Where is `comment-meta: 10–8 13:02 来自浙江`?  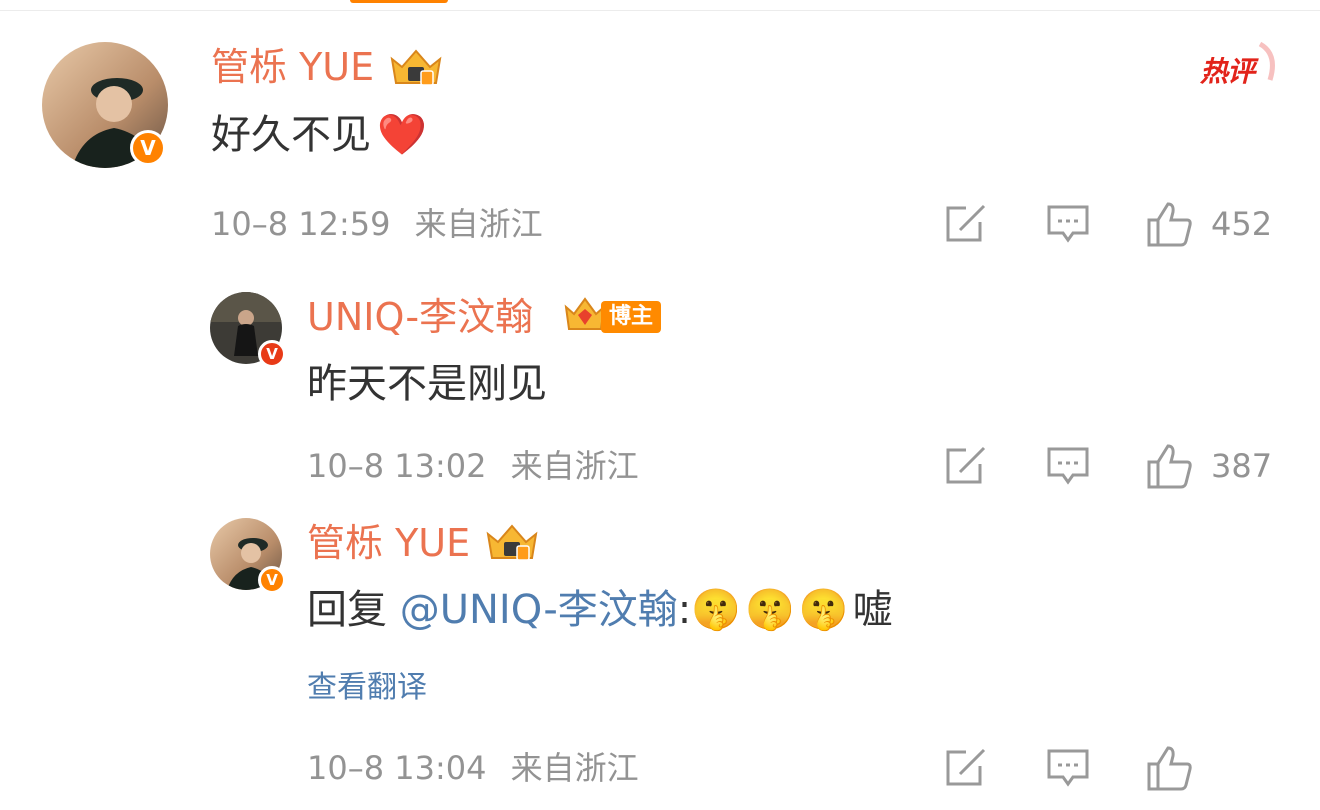
comment-meta: 10–8 13:02 来自浙江 is located at coordinates (473, 466).